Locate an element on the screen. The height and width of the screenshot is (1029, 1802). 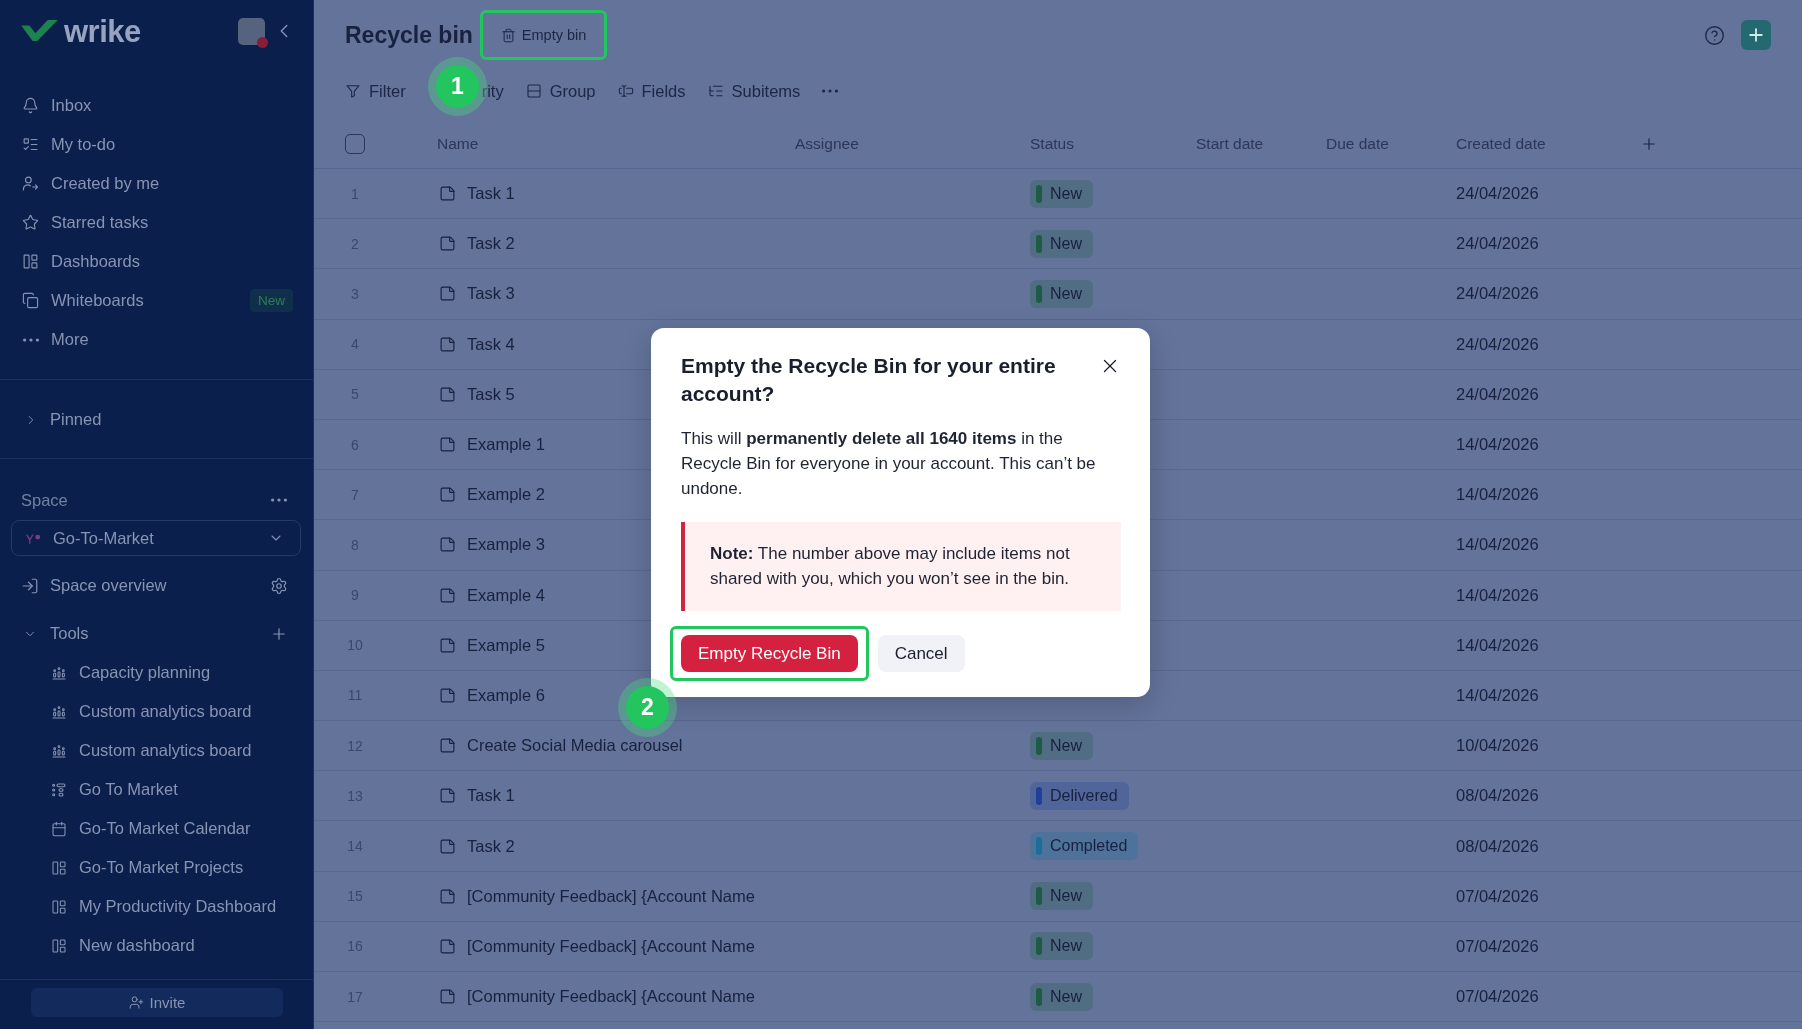
invite-button: Invite is located at coordinates (157, 1002).